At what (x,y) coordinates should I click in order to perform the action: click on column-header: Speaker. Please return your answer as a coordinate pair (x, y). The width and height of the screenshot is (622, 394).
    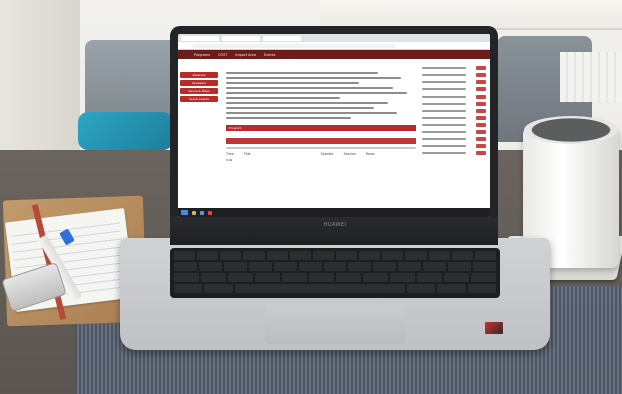
    Looking at the image, I should click on (327, 154).